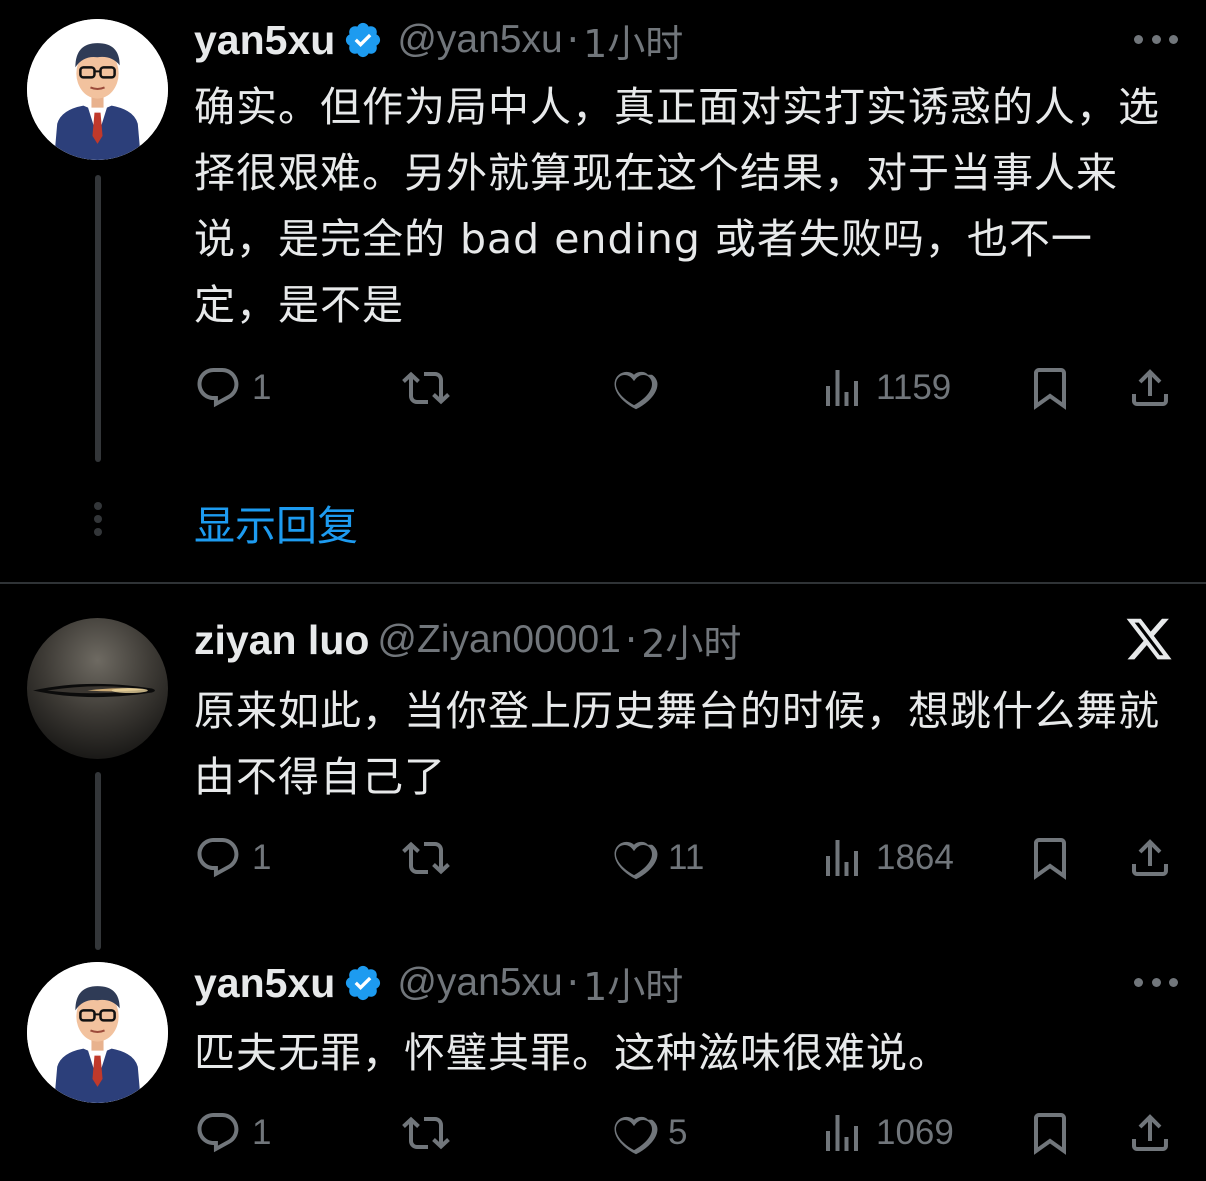 This screenshot has height=1181, width=1206. I want to click on tweet-header: ziyan luo @Ziyan00001 · 2小时, so click(467, 640).